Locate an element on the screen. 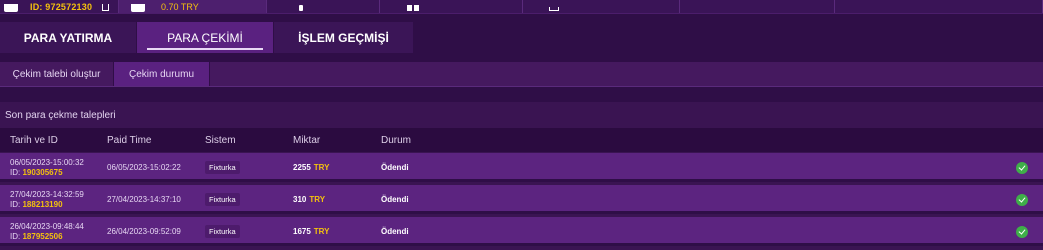 The image size is (1043, 250). subtab-withdraw-status-label: Çekim durumu is located at coordinates (161, 74).